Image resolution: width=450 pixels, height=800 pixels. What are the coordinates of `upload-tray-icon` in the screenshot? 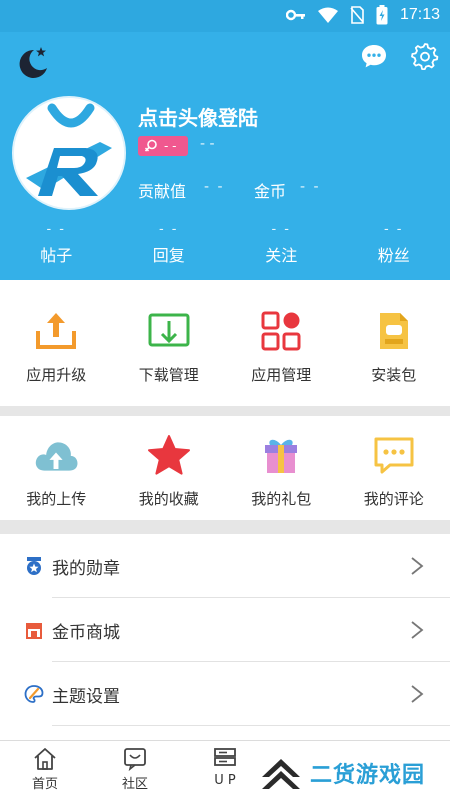 It's located at (56, 331).